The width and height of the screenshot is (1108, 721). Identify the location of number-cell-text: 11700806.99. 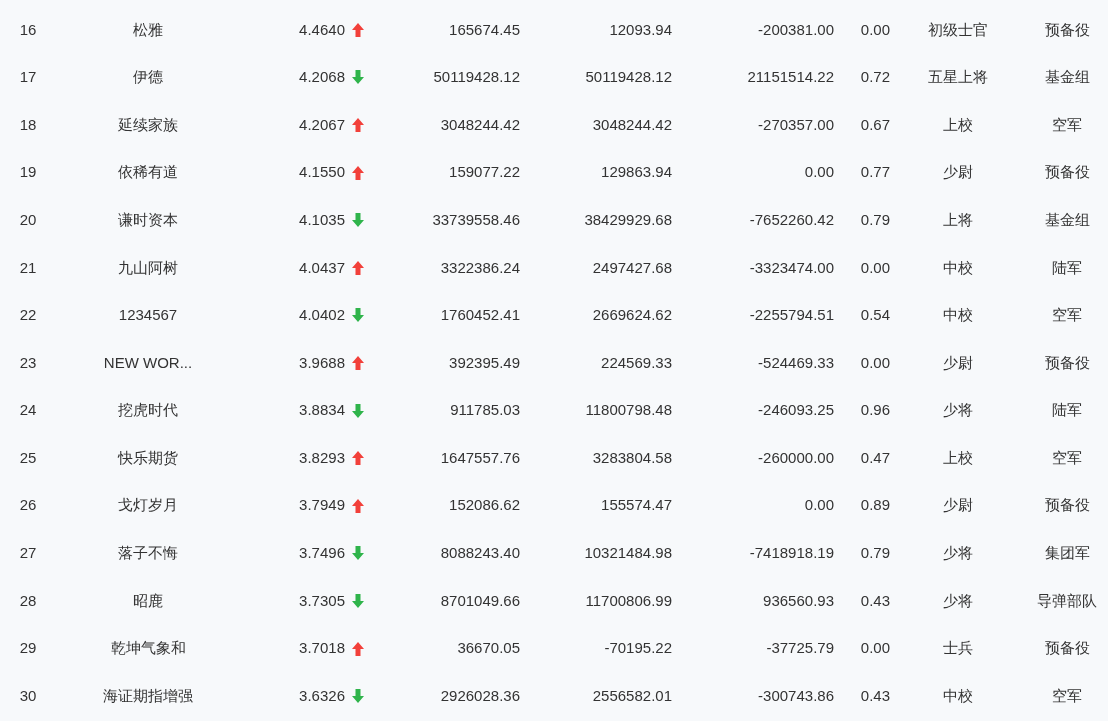
(628, 600).